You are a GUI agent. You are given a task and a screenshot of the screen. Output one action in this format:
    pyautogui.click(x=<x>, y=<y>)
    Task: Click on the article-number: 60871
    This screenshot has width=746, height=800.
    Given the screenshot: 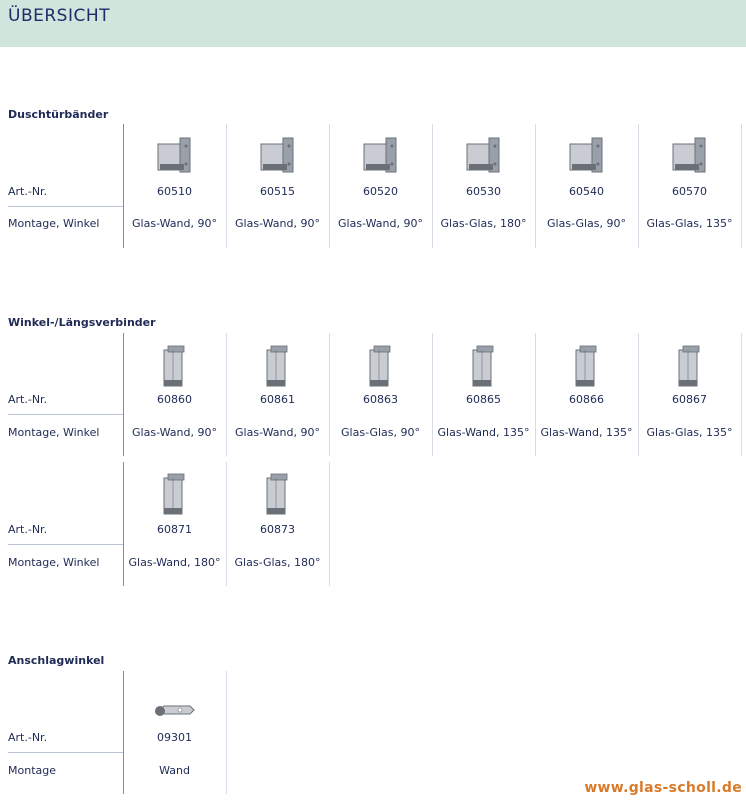 What is the action you would take?
    pyautogui.click(x=174, y=529)
    